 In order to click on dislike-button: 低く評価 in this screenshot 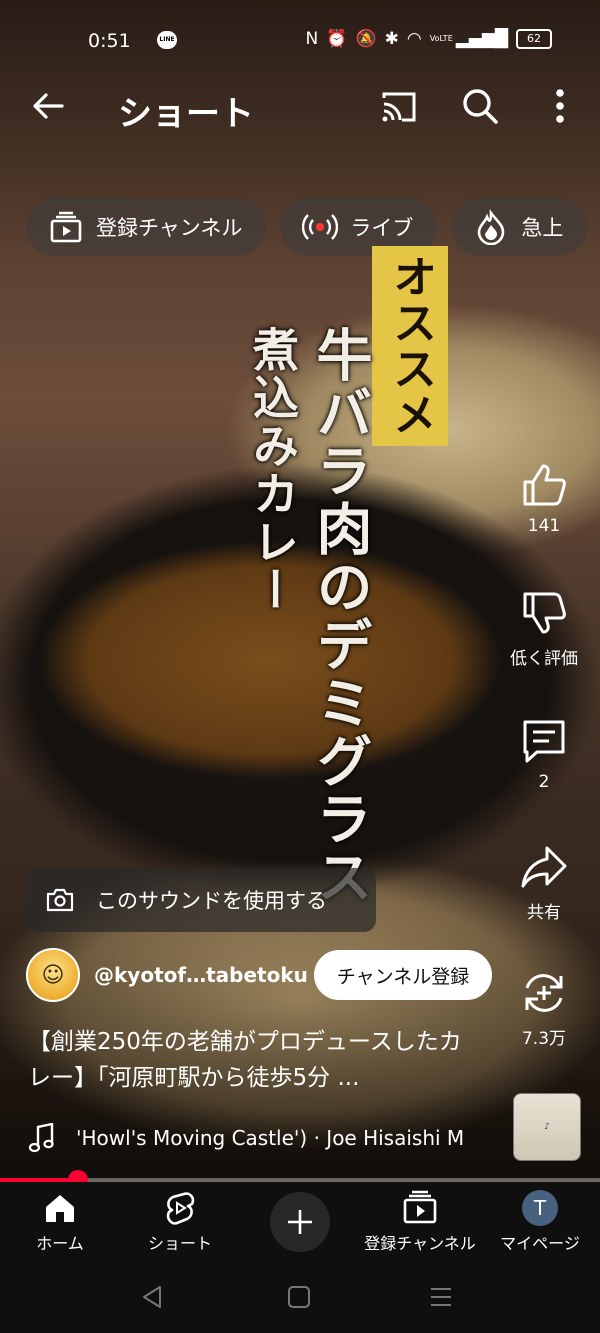, I will do `click(544, 628)`.